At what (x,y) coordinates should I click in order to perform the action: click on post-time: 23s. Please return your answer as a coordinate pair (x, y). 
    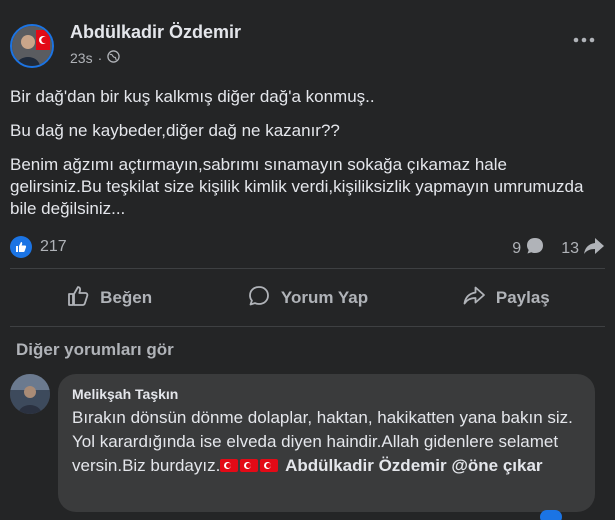
    Looking at the image, I should click on (81, 58).